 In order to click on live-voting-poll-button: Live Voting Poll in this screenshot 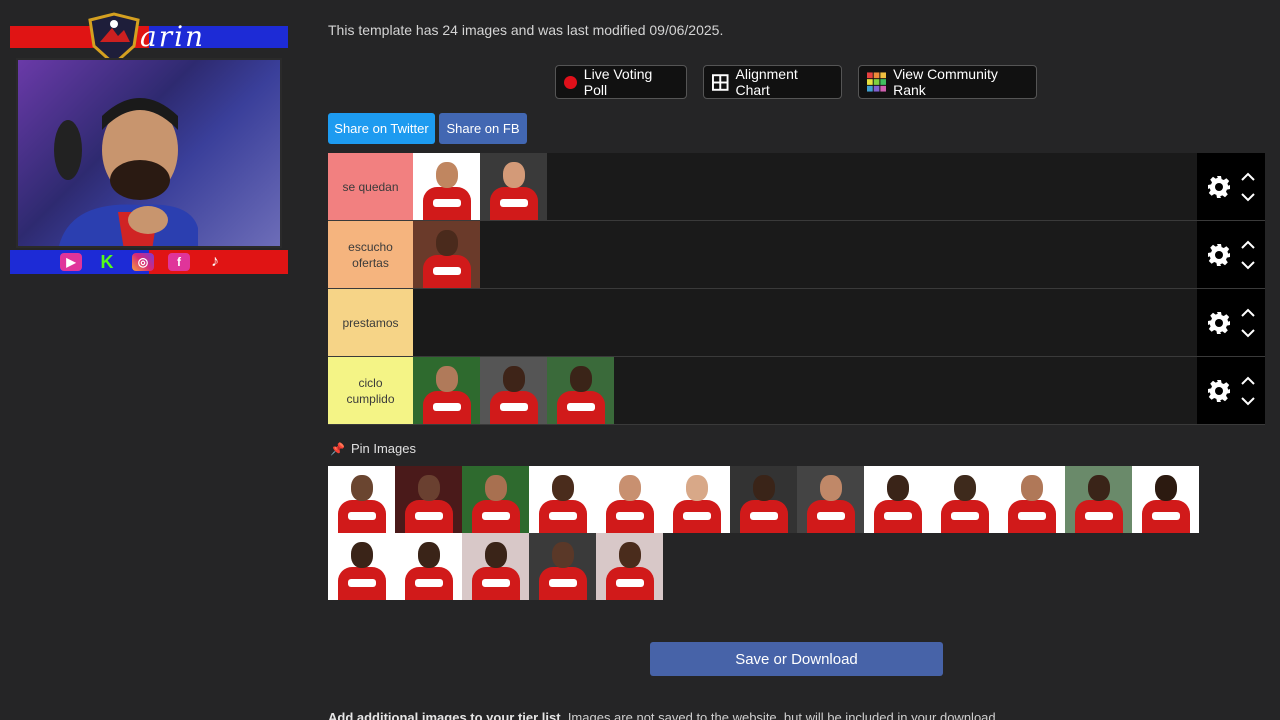, I will do `click(621, 82)`.